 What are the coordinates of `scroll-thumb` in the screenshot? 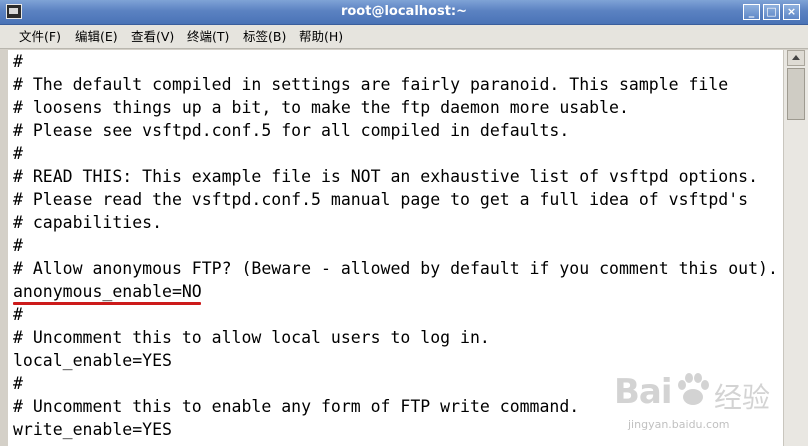 It's located at (796, 94).